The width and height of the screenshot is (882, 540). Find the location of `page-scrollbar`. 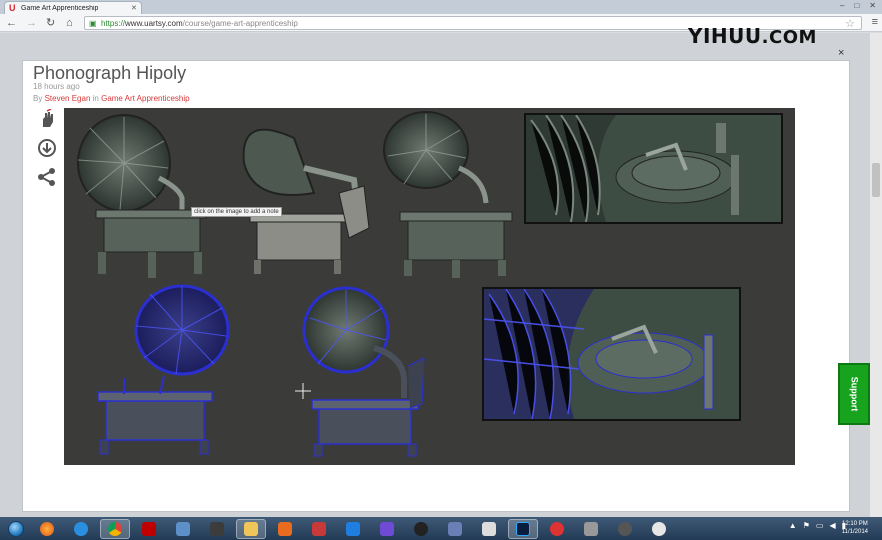

page-scrollbar is located at coordinates (876, 275).